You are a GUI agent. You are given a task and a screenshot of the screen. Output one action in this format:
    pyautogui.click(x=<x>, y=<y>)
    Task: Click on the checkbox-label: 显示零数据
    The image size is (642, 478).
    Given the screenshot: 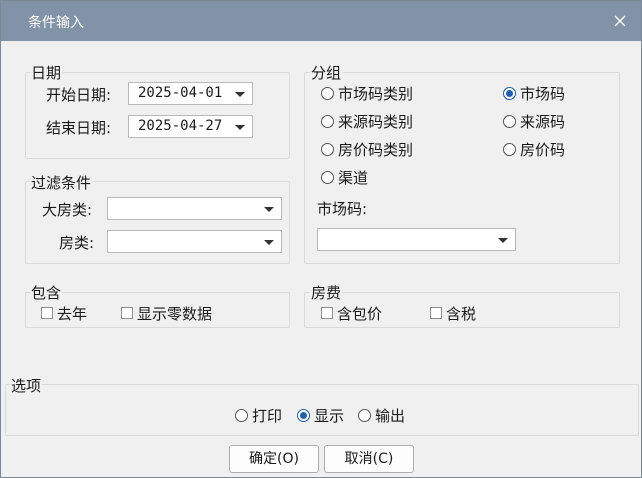 What is the action you would take?
    pyautogui.click(x=175, y=314)
    